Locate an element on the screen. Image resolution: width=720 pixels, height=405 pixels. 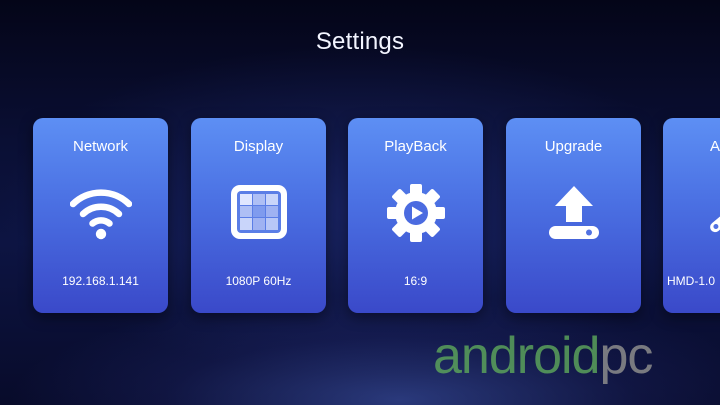
playback-card: PlayBack 16:9 is located at coordinates (415, 215).